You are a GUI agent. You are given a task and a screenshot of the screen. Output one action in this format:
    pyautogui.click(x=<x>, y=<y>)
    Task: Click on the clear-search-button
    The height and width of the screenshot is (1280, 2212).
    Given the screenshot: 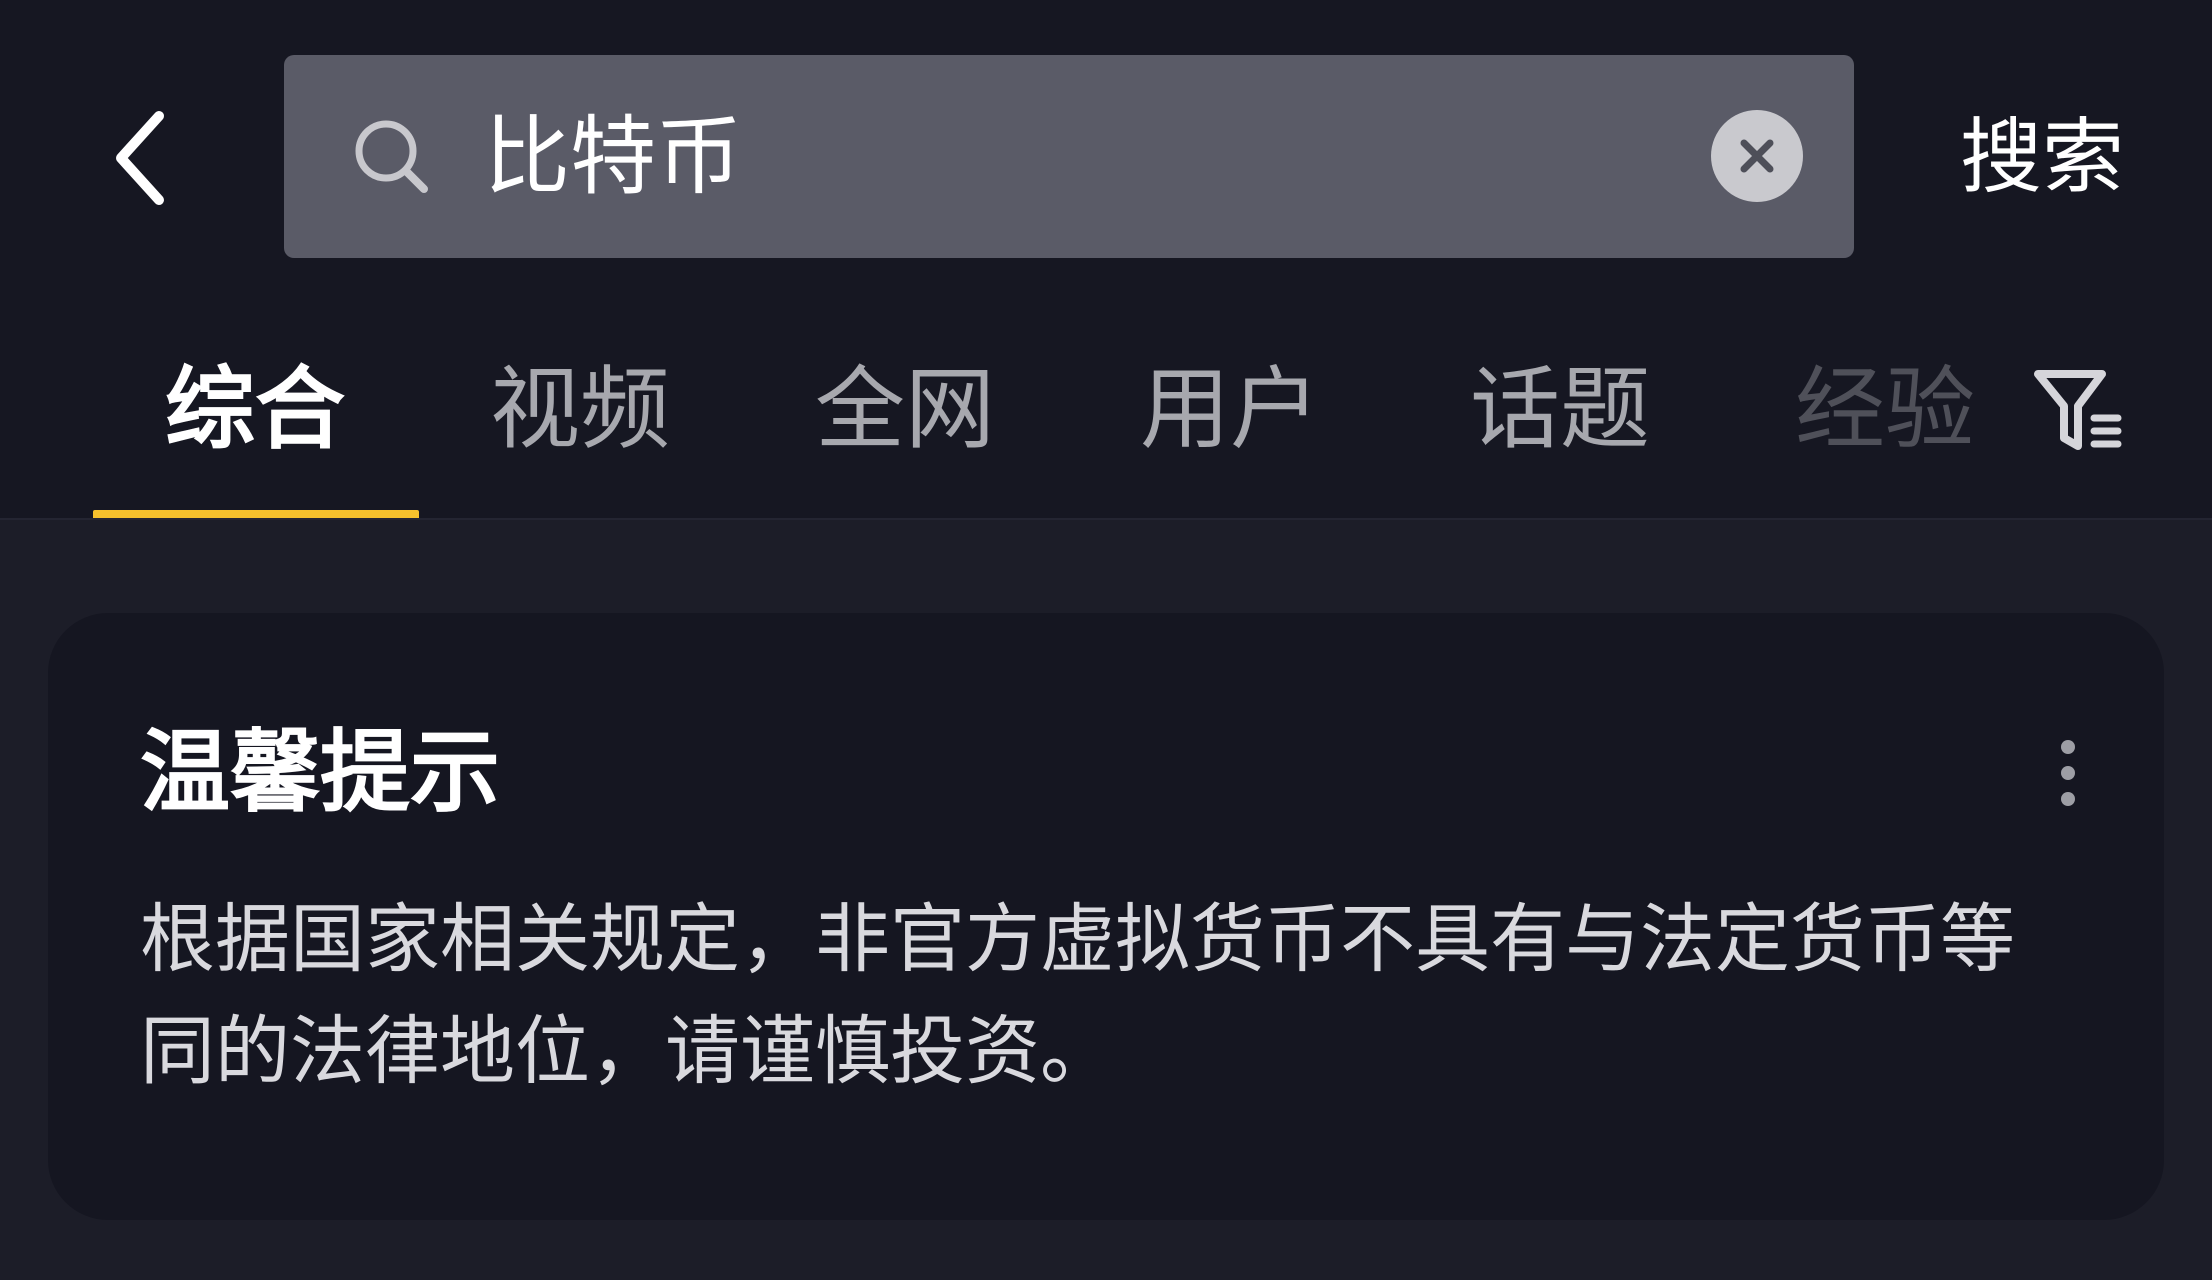 What is the action you would take?
    pyautogui.click(x=1757, y=156)
    